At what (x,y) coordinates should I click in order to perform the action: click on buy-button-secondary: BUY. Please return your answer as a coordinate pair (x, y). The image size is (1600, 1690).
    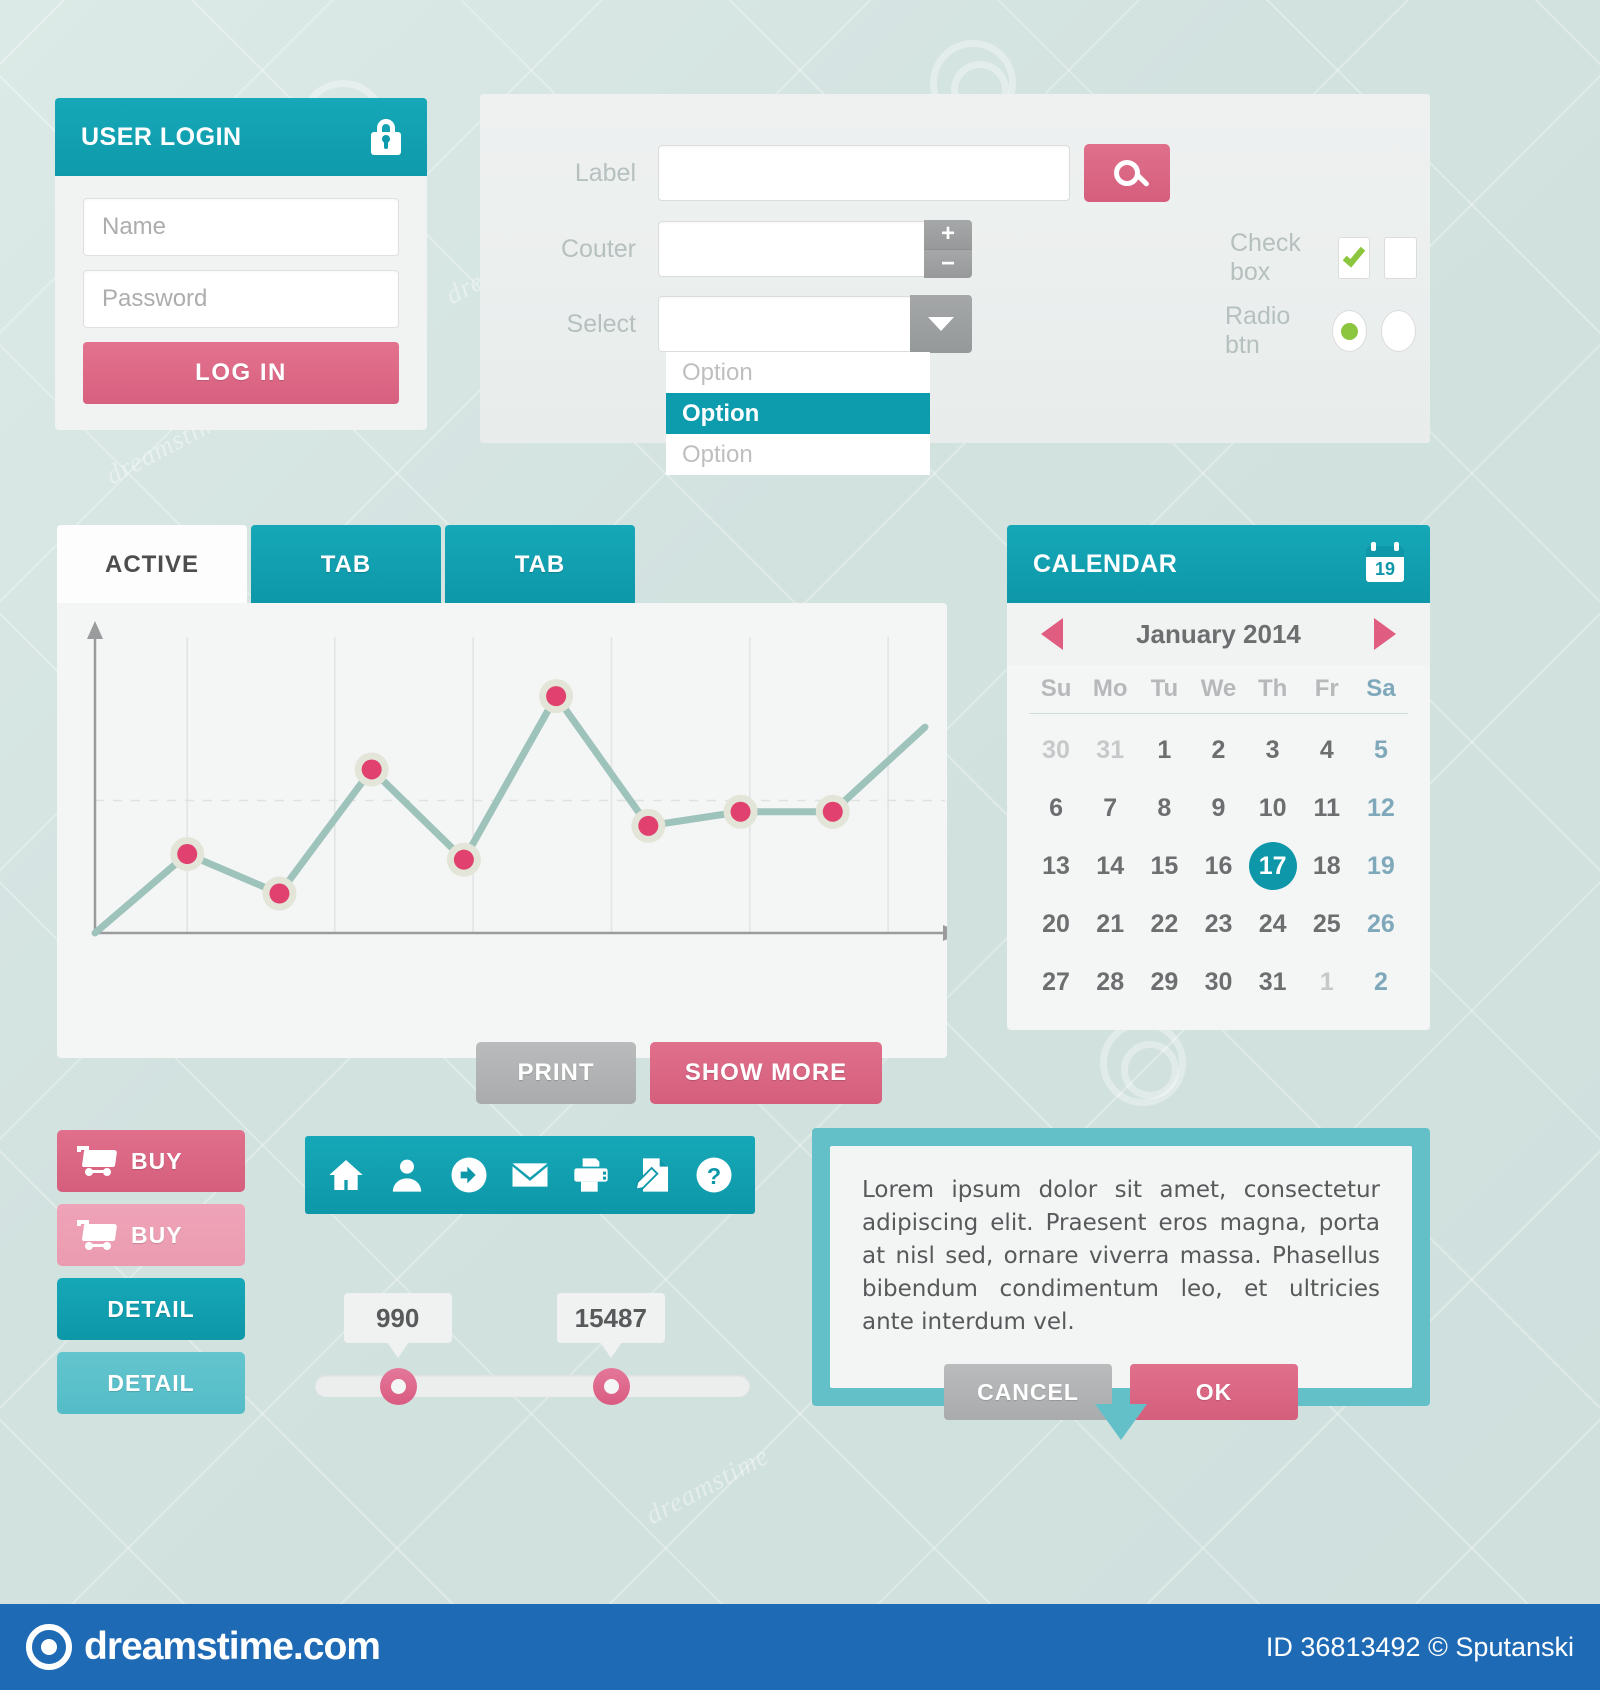
    Looking at the image, I should click on (151, 1235).